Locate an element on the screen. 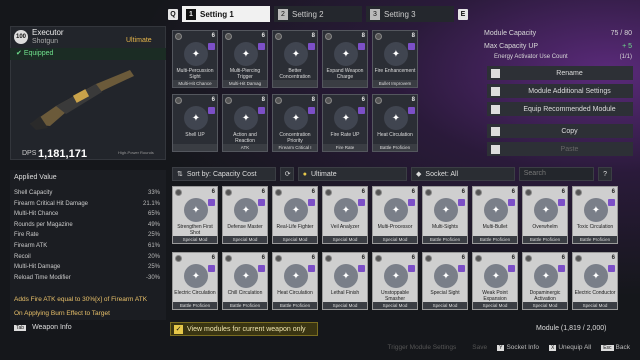 This screenshot has height=360, width=640. module-card: 6 ✦ Multi-Sights Battle Proficien is located at coordinates (445, 215).